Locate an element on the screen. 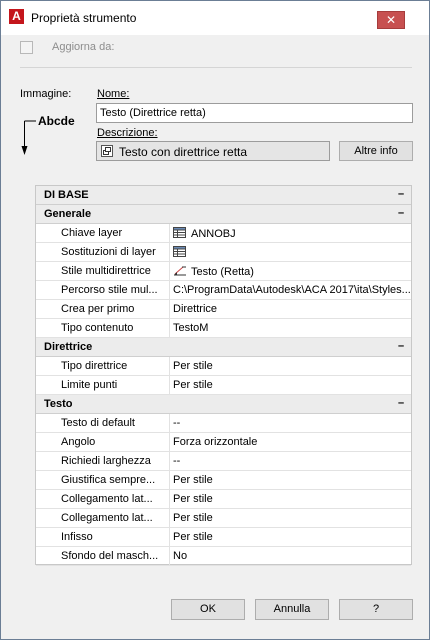 This screenshot has height=640, width=430. property-name: Sostituzioni di layer is located at coordinates (108, 252).